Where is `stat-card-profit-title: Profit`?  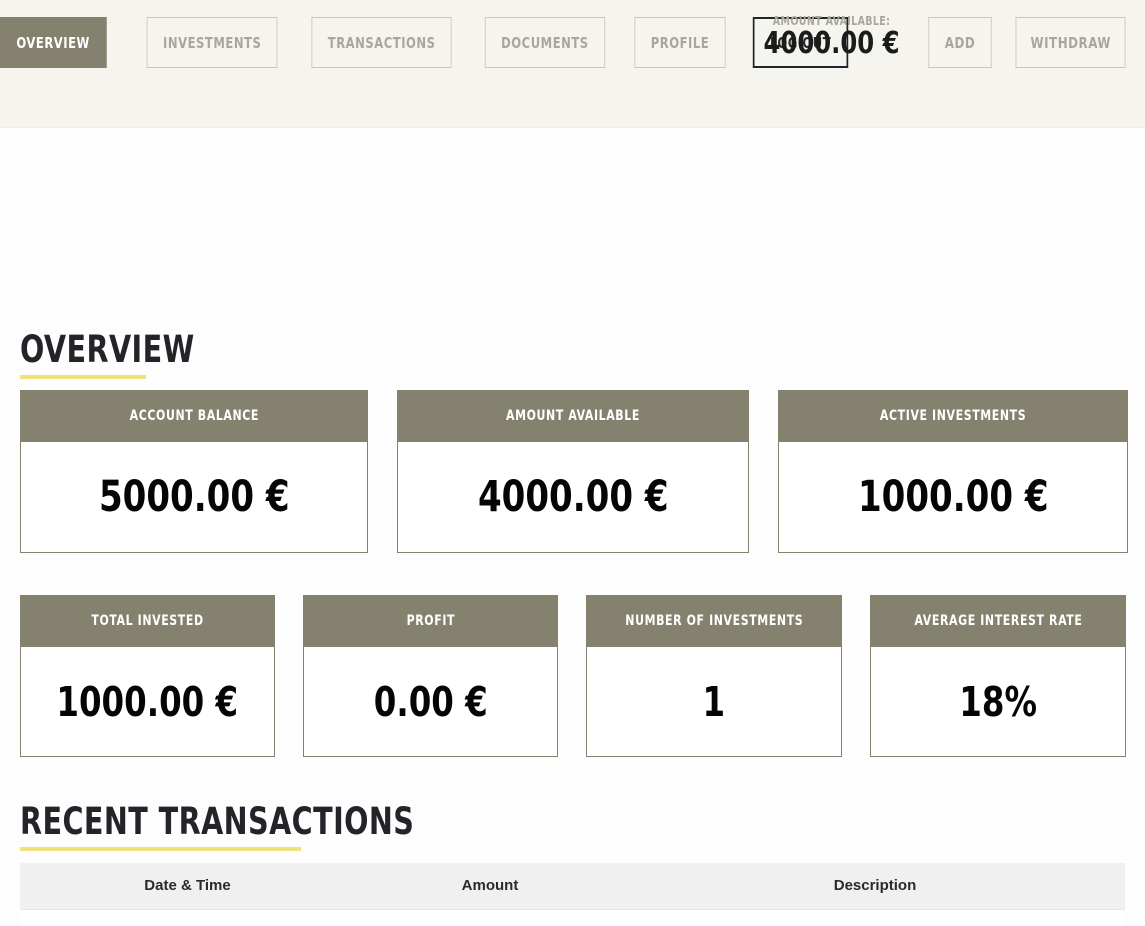 stat-card-profit-title: Profit is located at coordinates (430, 621).